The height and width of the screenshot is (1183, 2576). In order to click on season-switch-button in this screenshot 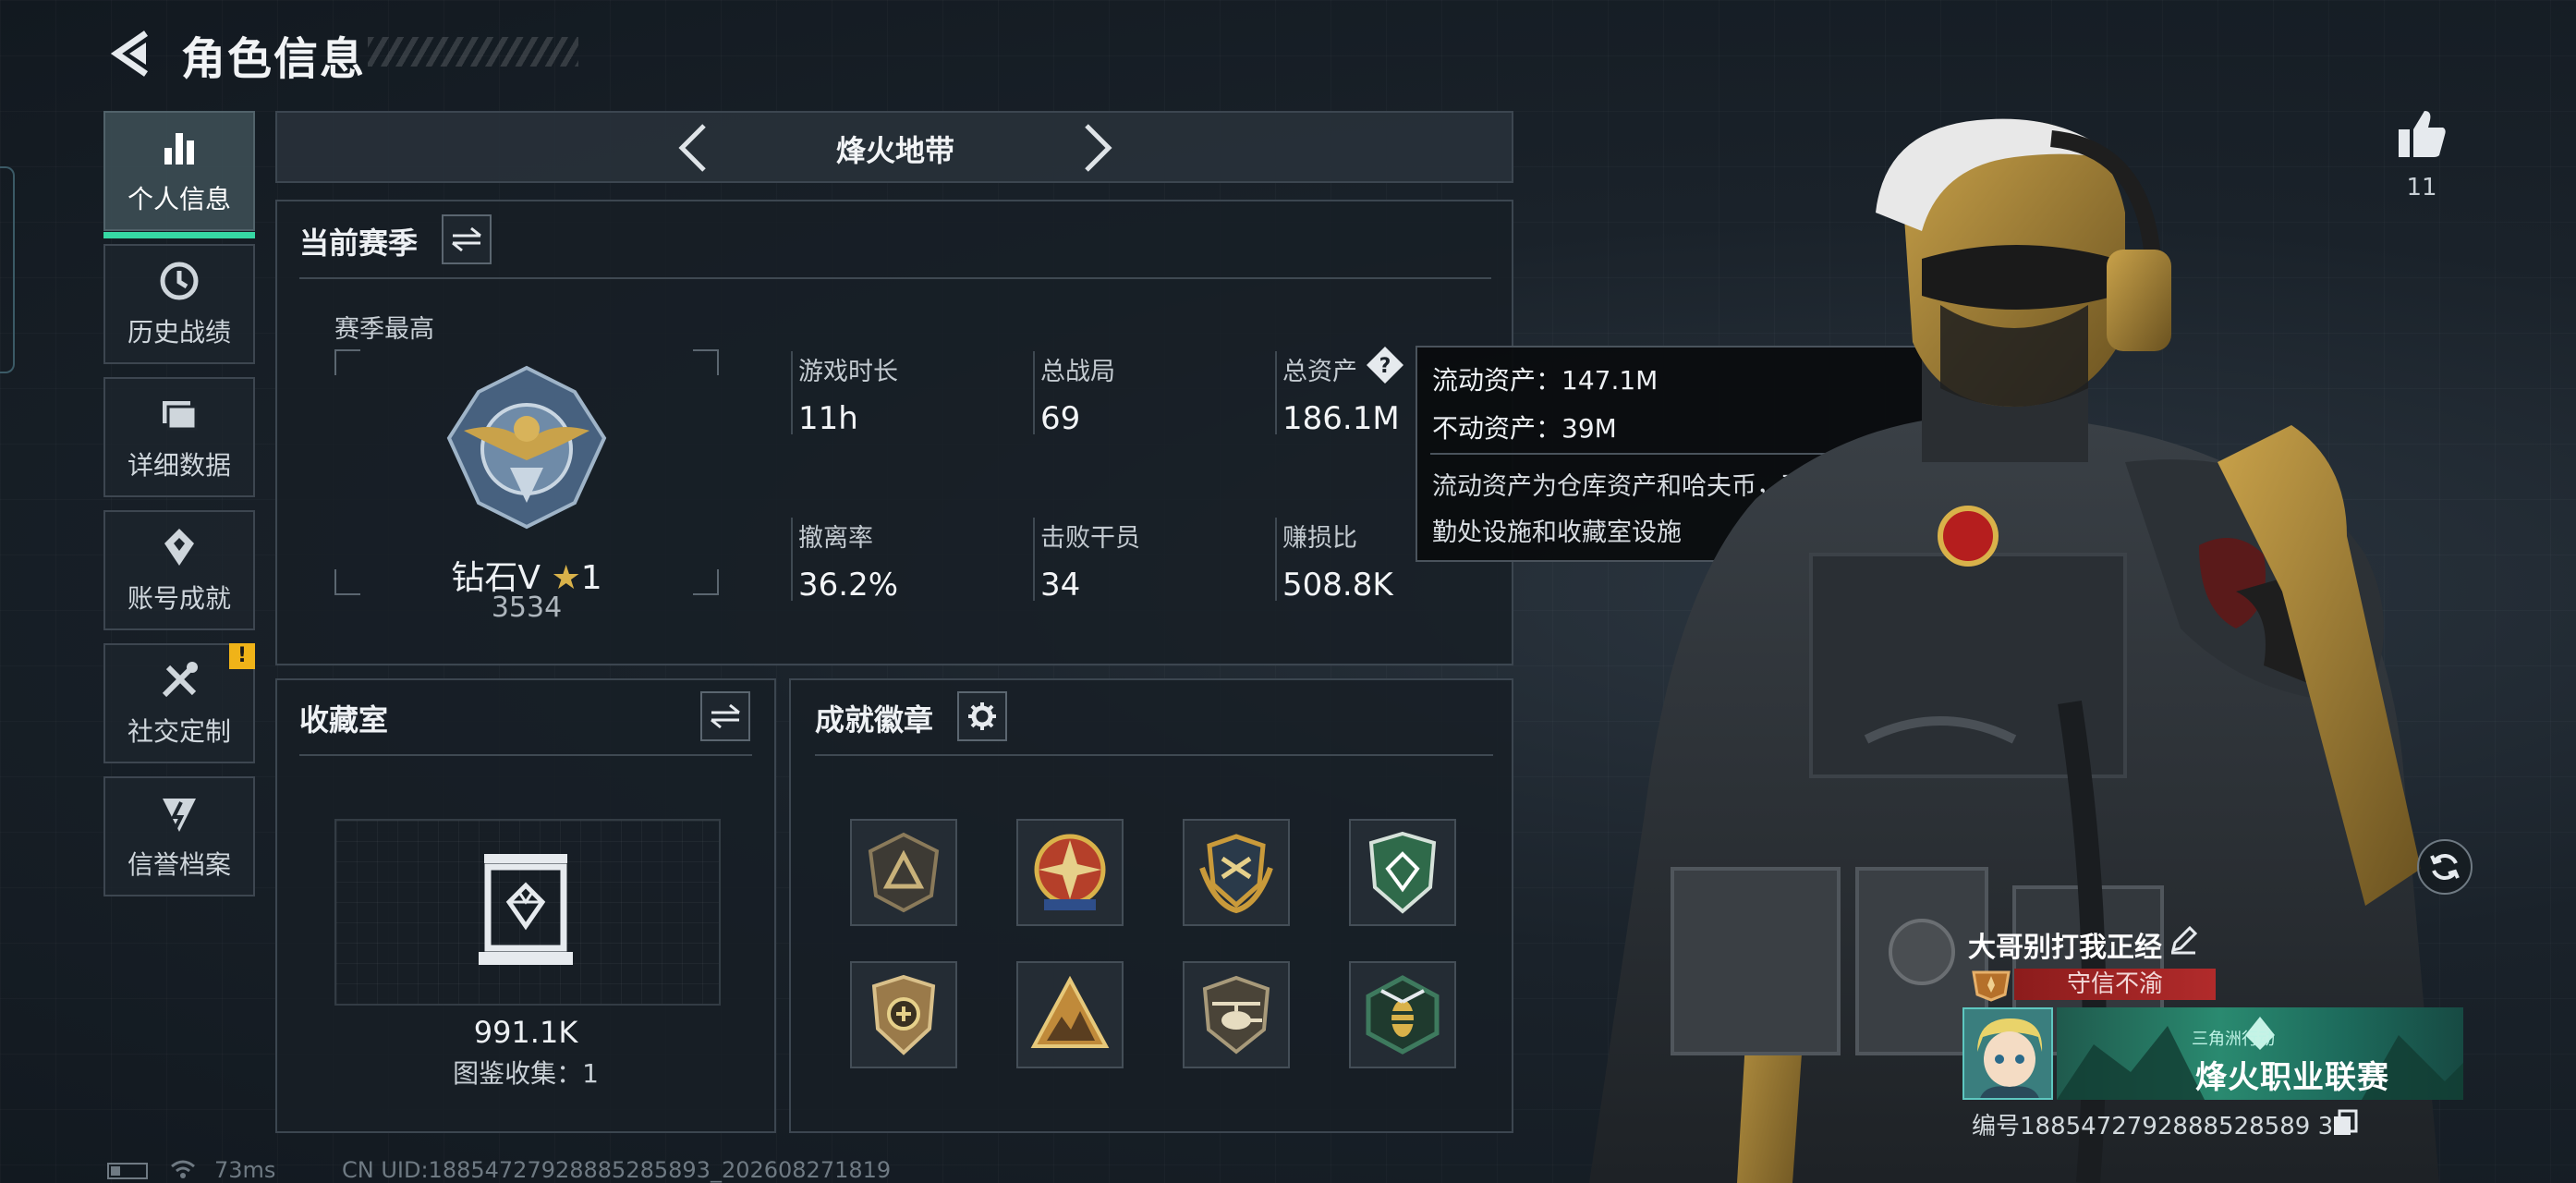, I will do `click(467, 239)`.